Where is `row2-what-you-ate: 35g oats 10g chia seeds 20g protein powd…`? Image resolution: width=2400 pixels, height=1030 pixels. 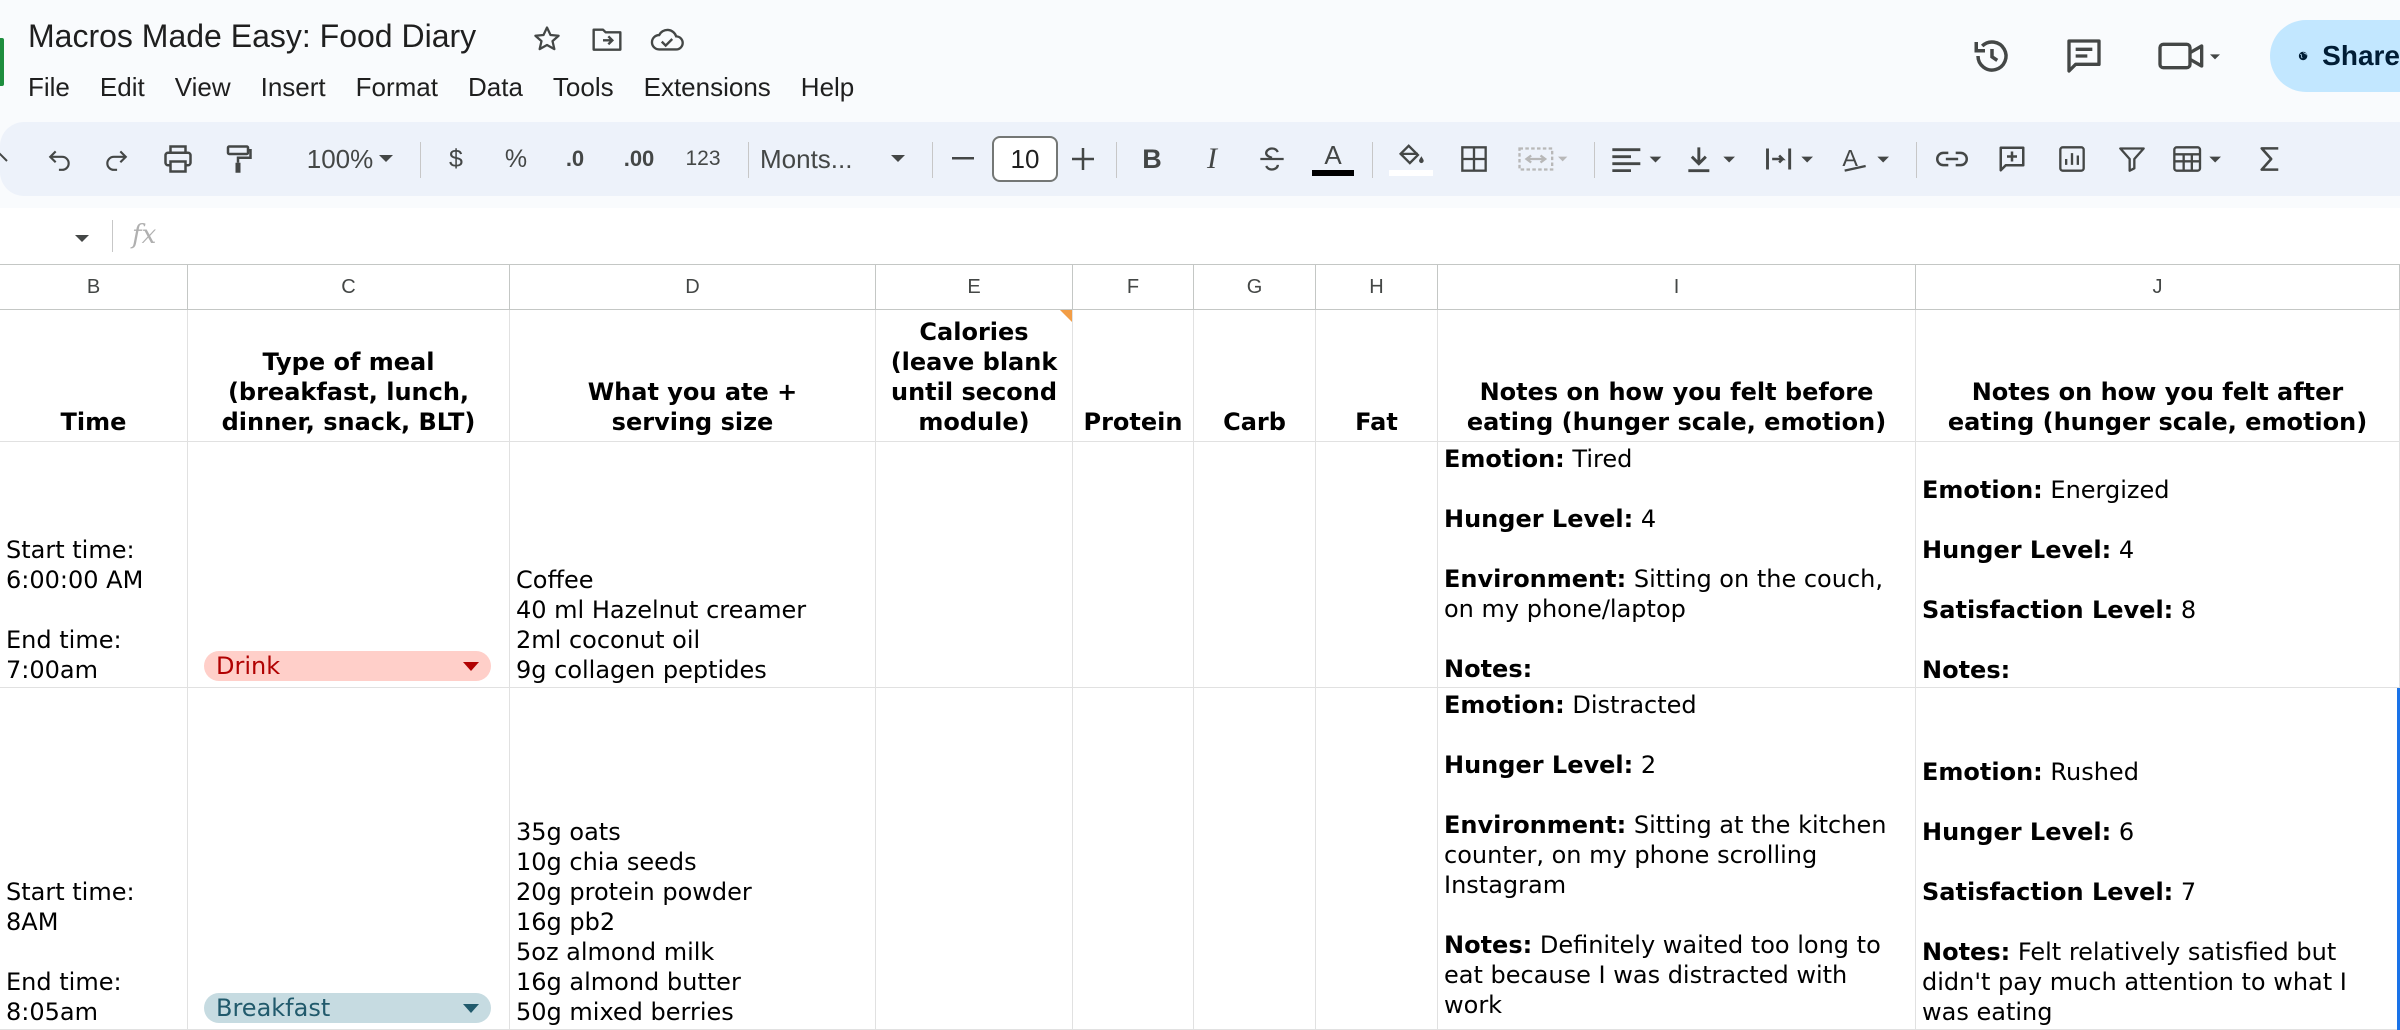 row2-what-you-ate: 35g oats 10g chia seeds 20g protein powd… is located at coordinates (693, 859).